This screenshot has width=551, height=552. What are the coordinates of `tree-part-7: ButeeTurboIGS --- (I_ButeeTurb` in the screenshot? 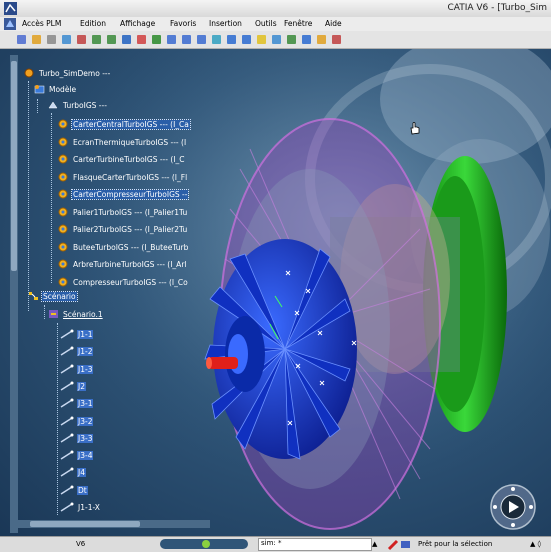 It's located at (123, 248).